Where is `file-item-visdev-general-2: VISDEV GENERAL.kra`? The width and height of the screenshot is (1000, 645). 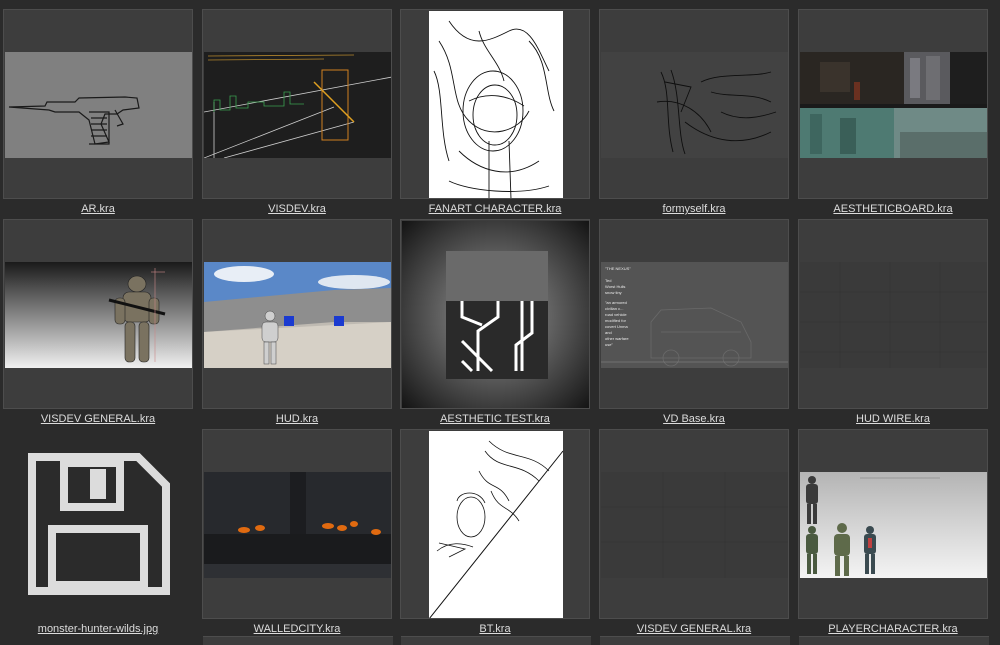 file-item-visdev-general-2: VISDEV GENERAL.kra is located at coordinates (694, 534).